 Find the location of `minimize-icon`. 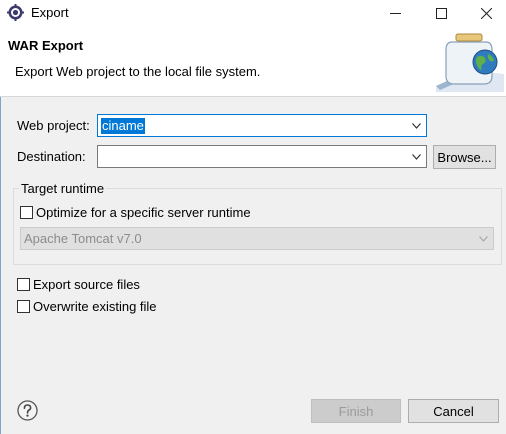

minimize-icon is located at coordinates (395, 13).